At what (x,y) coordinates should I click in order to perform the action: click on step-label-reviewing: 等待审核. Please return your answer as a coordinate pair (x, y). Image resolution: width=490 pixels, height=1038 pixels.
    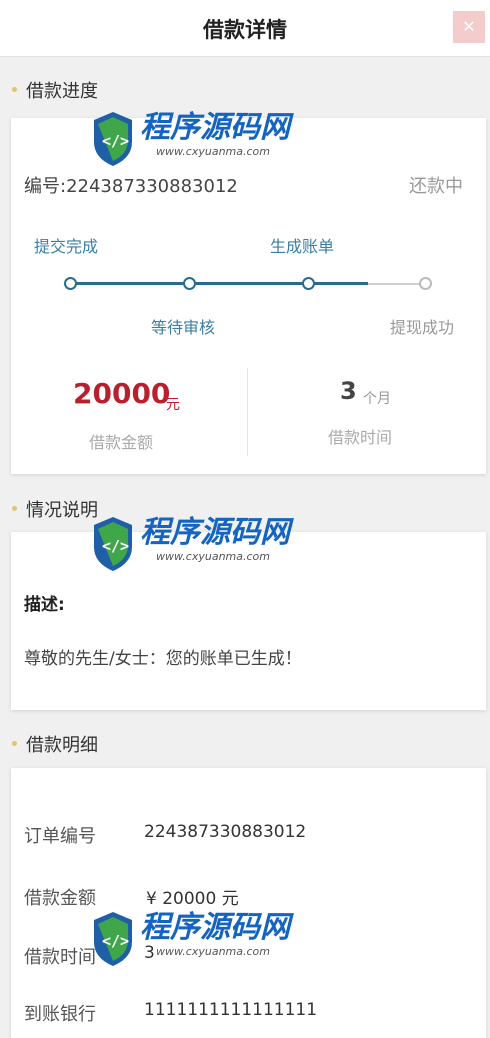
    Looking at the image, I should click on (183, 327).